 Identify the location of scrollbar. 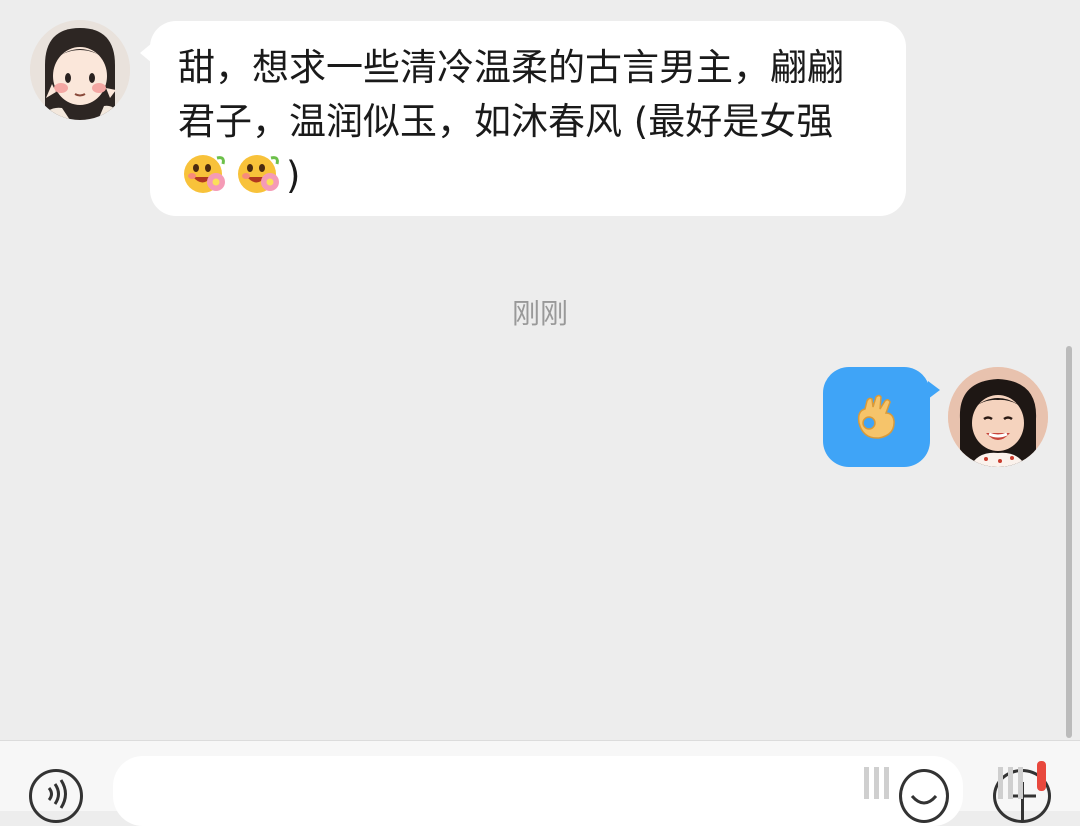
(1069, 542).